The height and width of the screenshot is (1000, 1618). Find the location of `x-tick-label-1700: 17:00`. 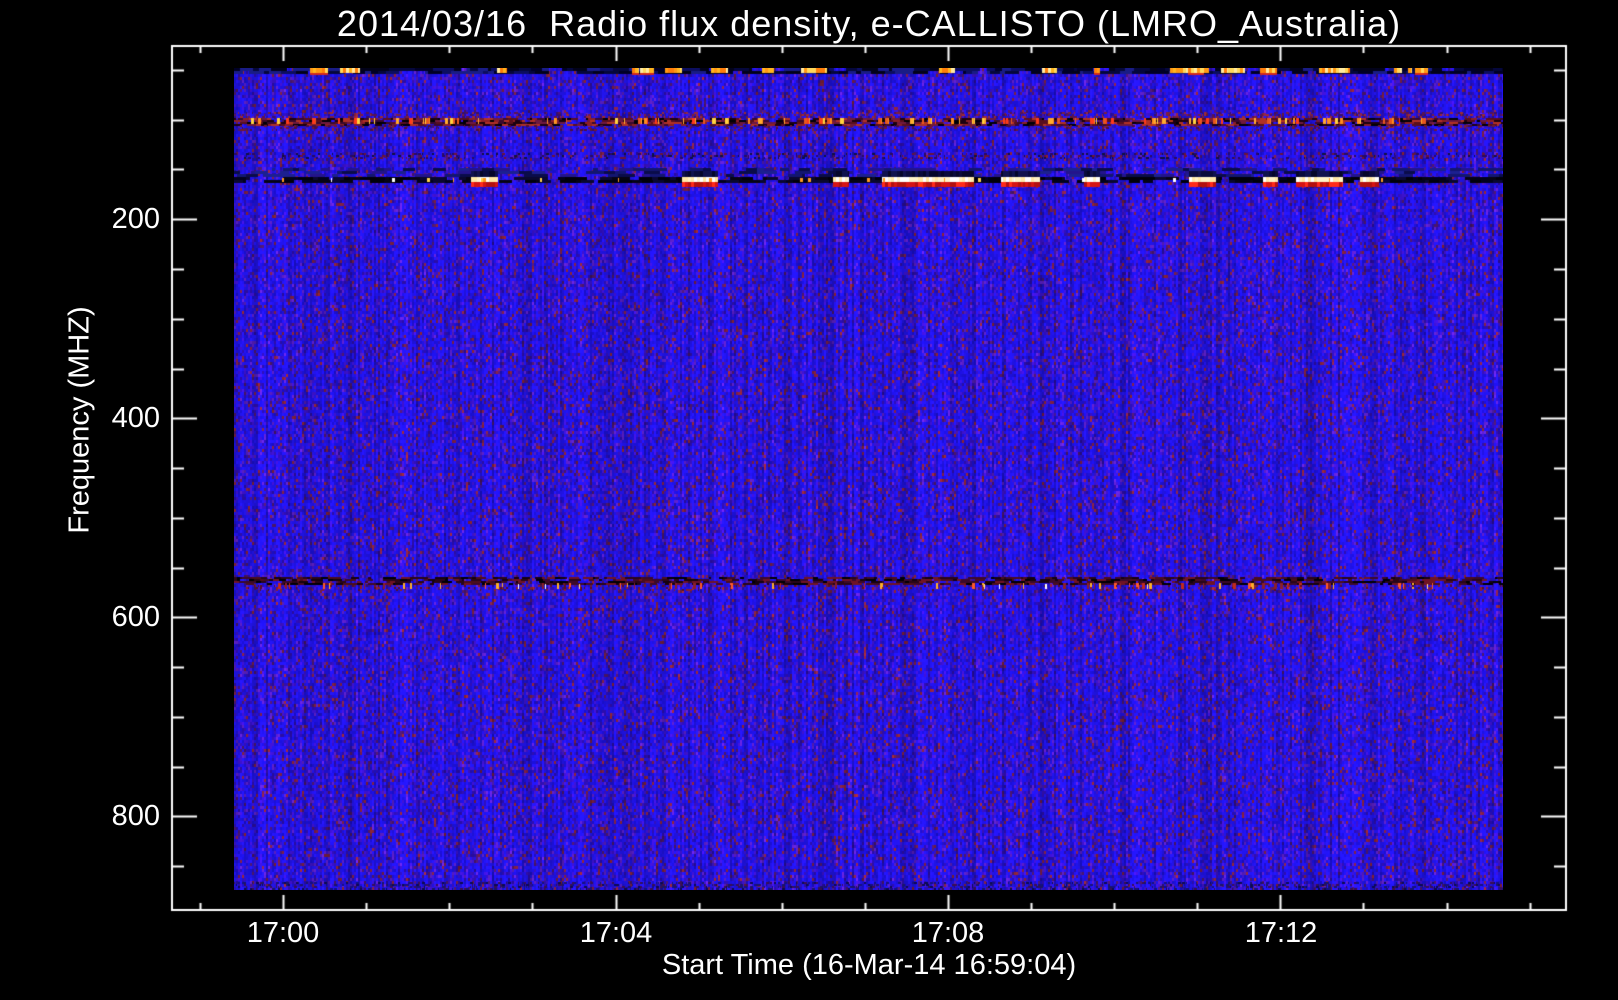

x-tick-label-1700: 17:00 is located at coordinates (283, 933).